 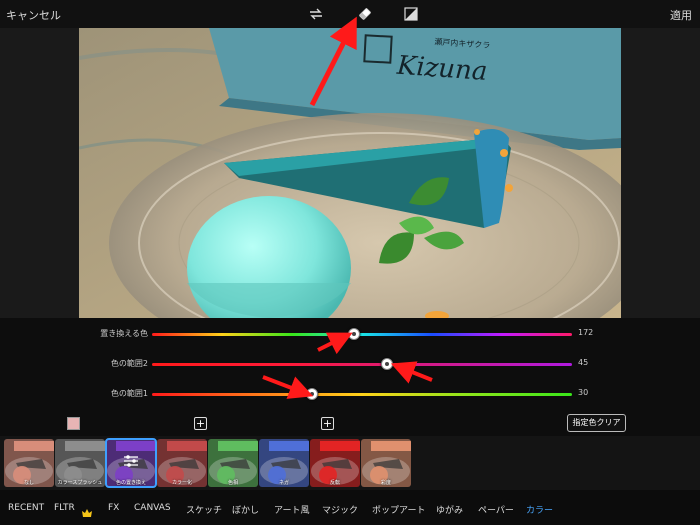 I want to click on slider-color-range-1: 色の範囲1 30, so click(x=350, y=395).